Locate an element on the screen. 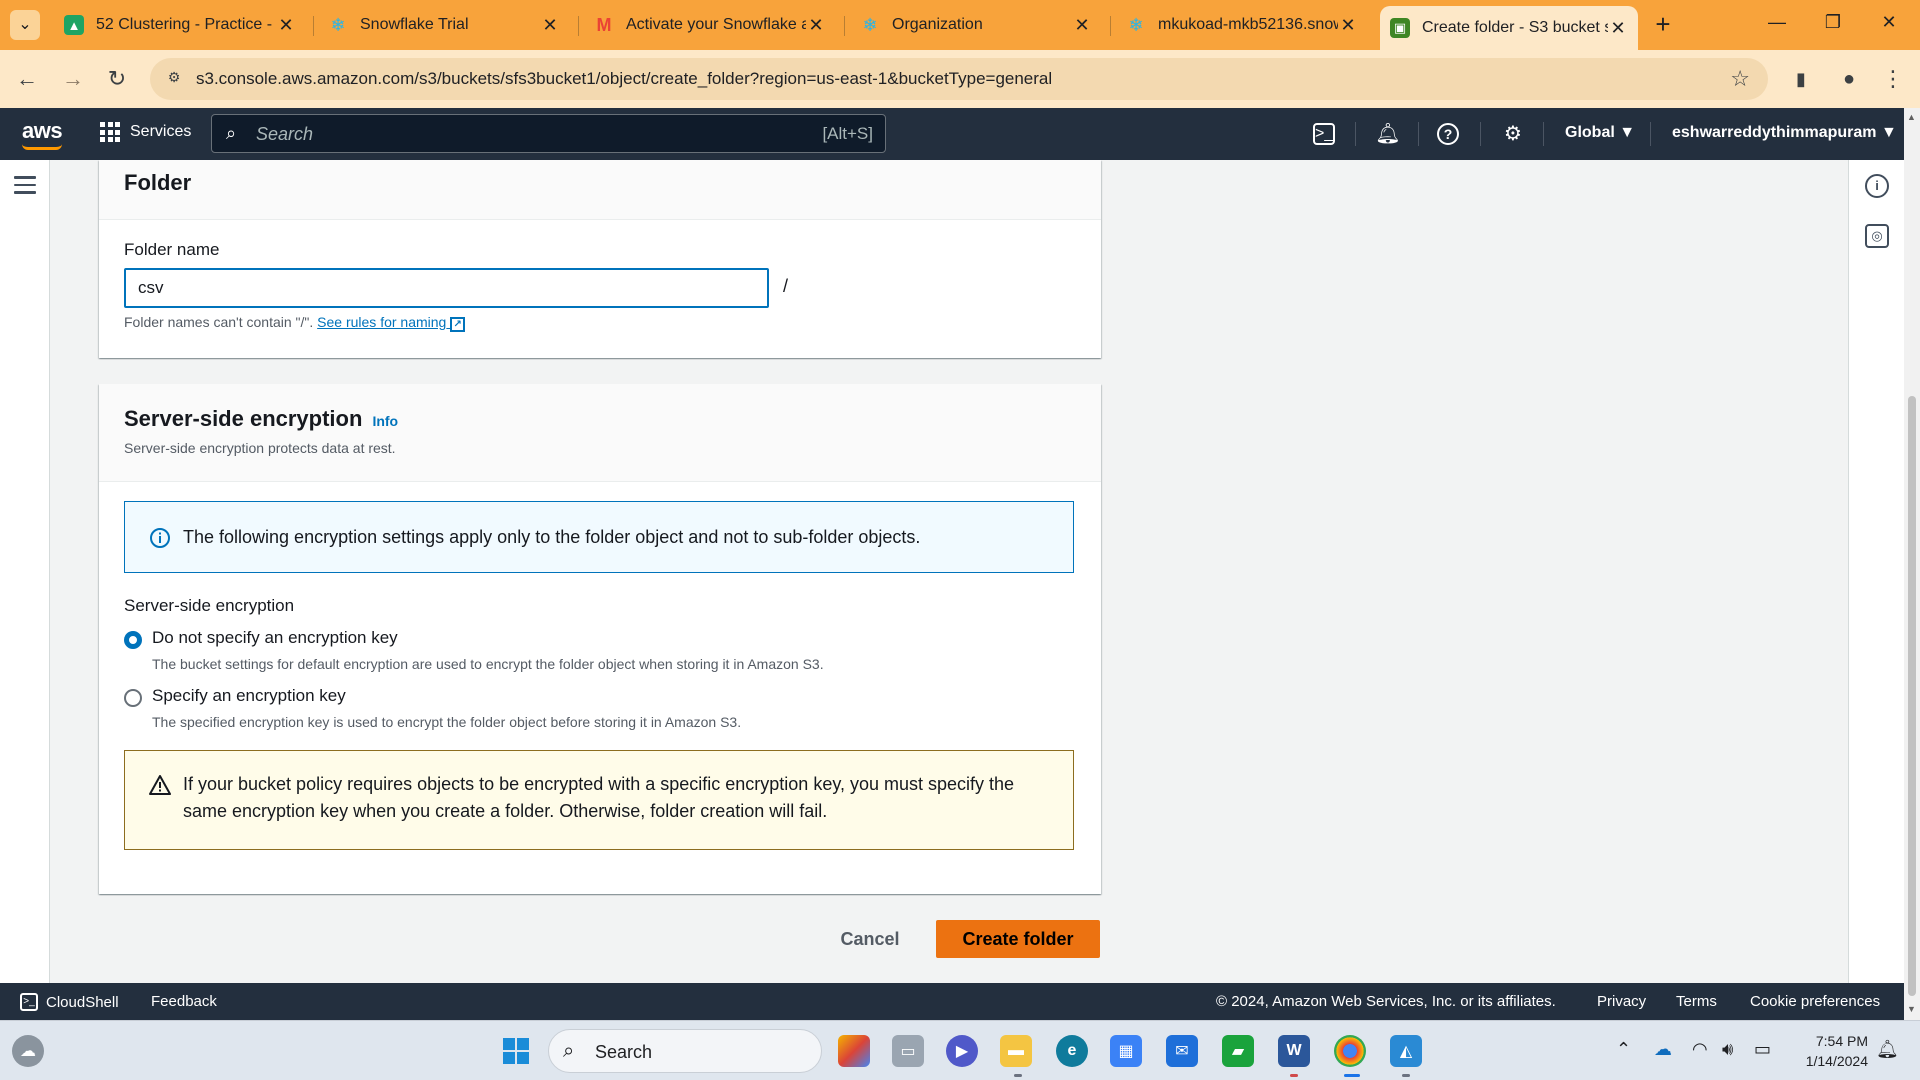 This screenshot has width=1920, height=1080. browser-tab-2: ❄ Snowflake Trial ✕ is located at coordinates (444, 25).